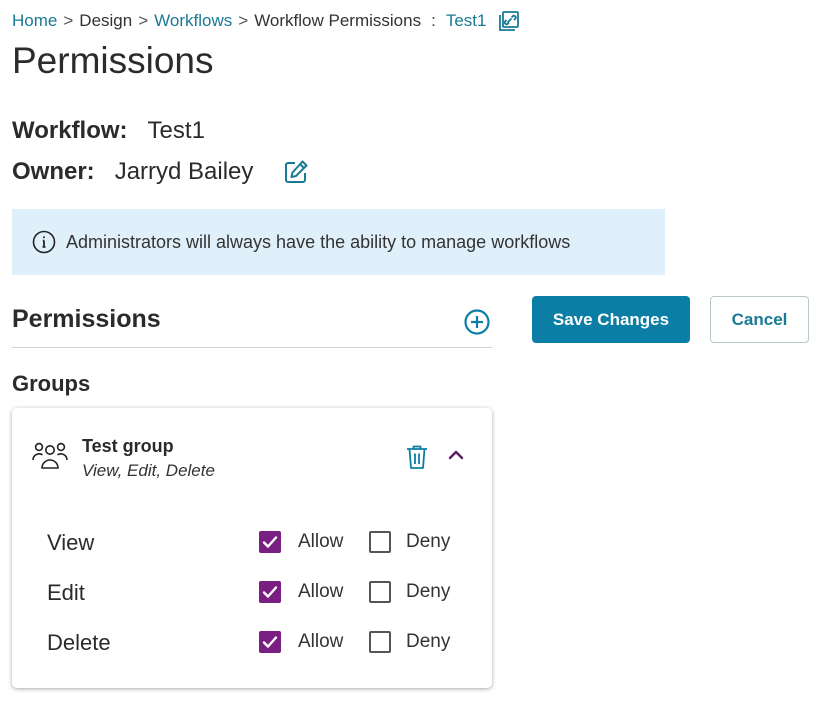 The height and width of the screenshot is (727, 830). Describe the element at coordinates (71, 542) in the screenshot. I see `permission-name: View` at that location.